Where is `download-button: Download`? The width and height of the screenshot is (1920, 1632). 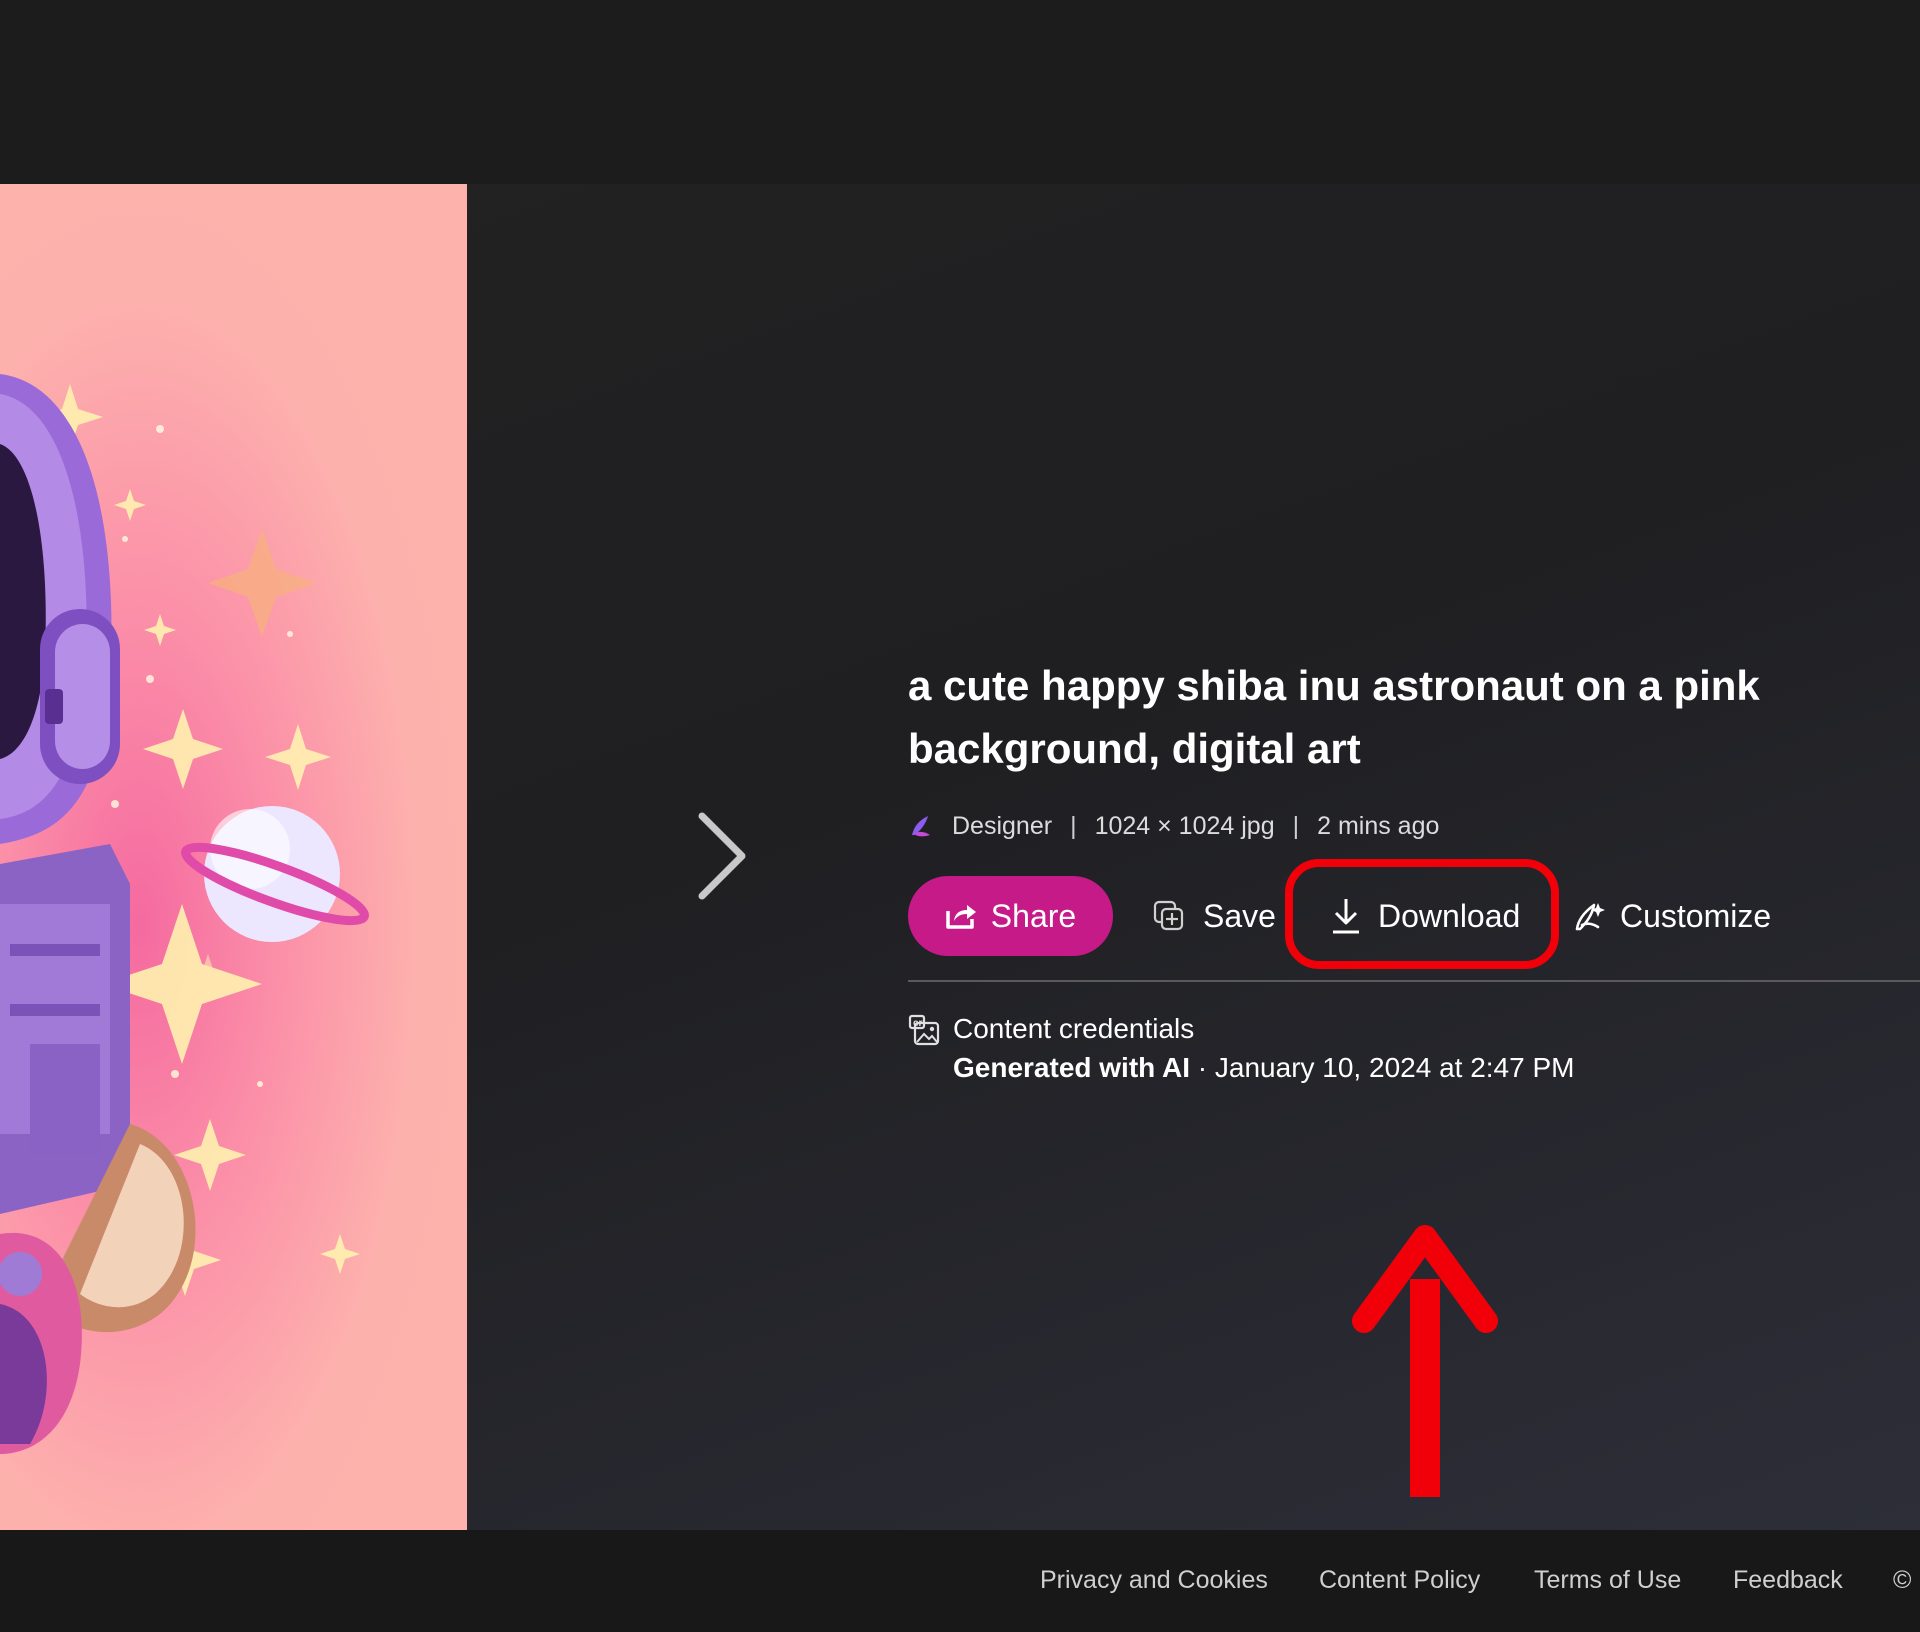 download-button: Download is located at coordinates (1425, 916).